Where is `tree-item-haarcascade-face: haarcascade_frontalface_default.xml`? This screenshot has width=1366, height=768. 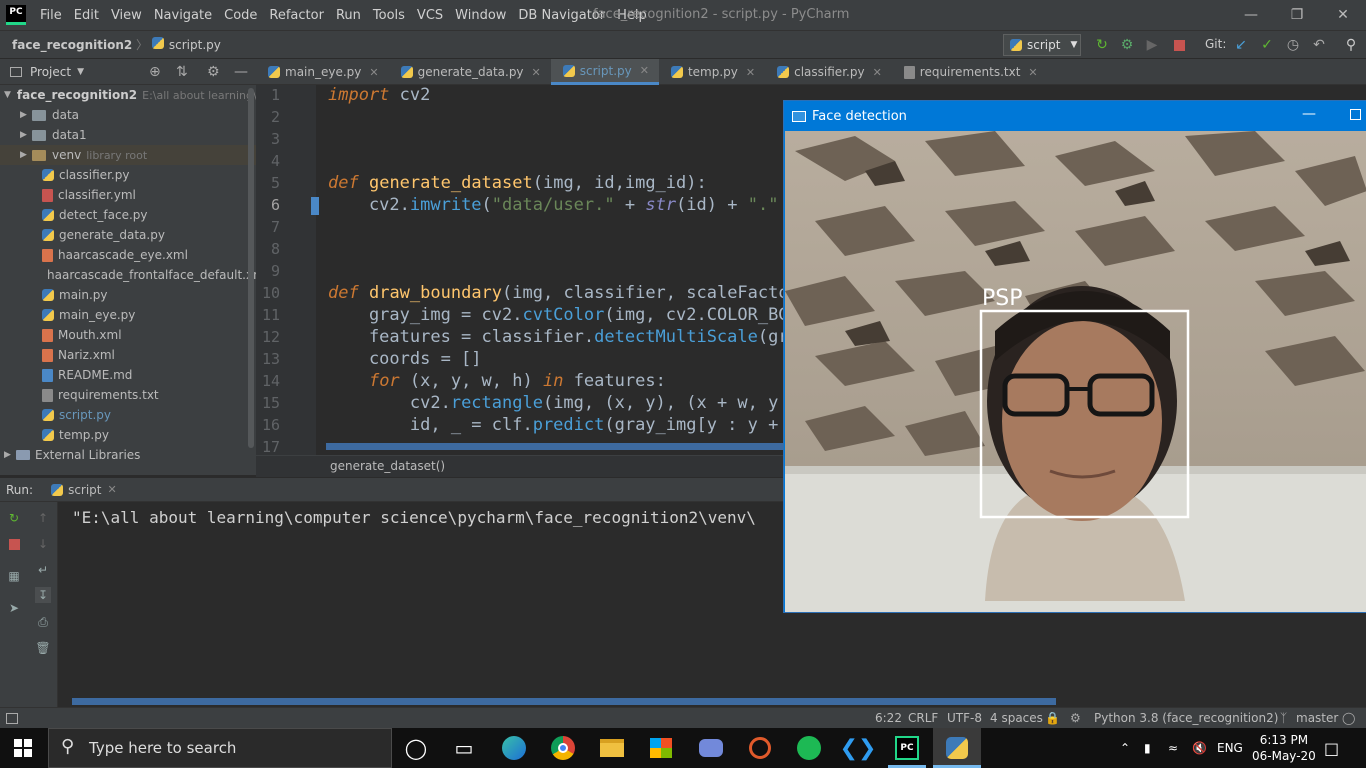 tree-item-haarcascade-face: haarcascade_frontalface_default.xml is located at coordinates (128, 275).